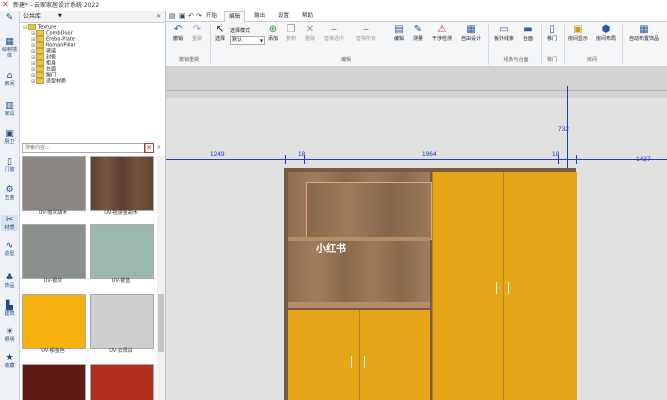 The image size is (667, 400). I want to click on light-icon: ☀, so click(9, 332).